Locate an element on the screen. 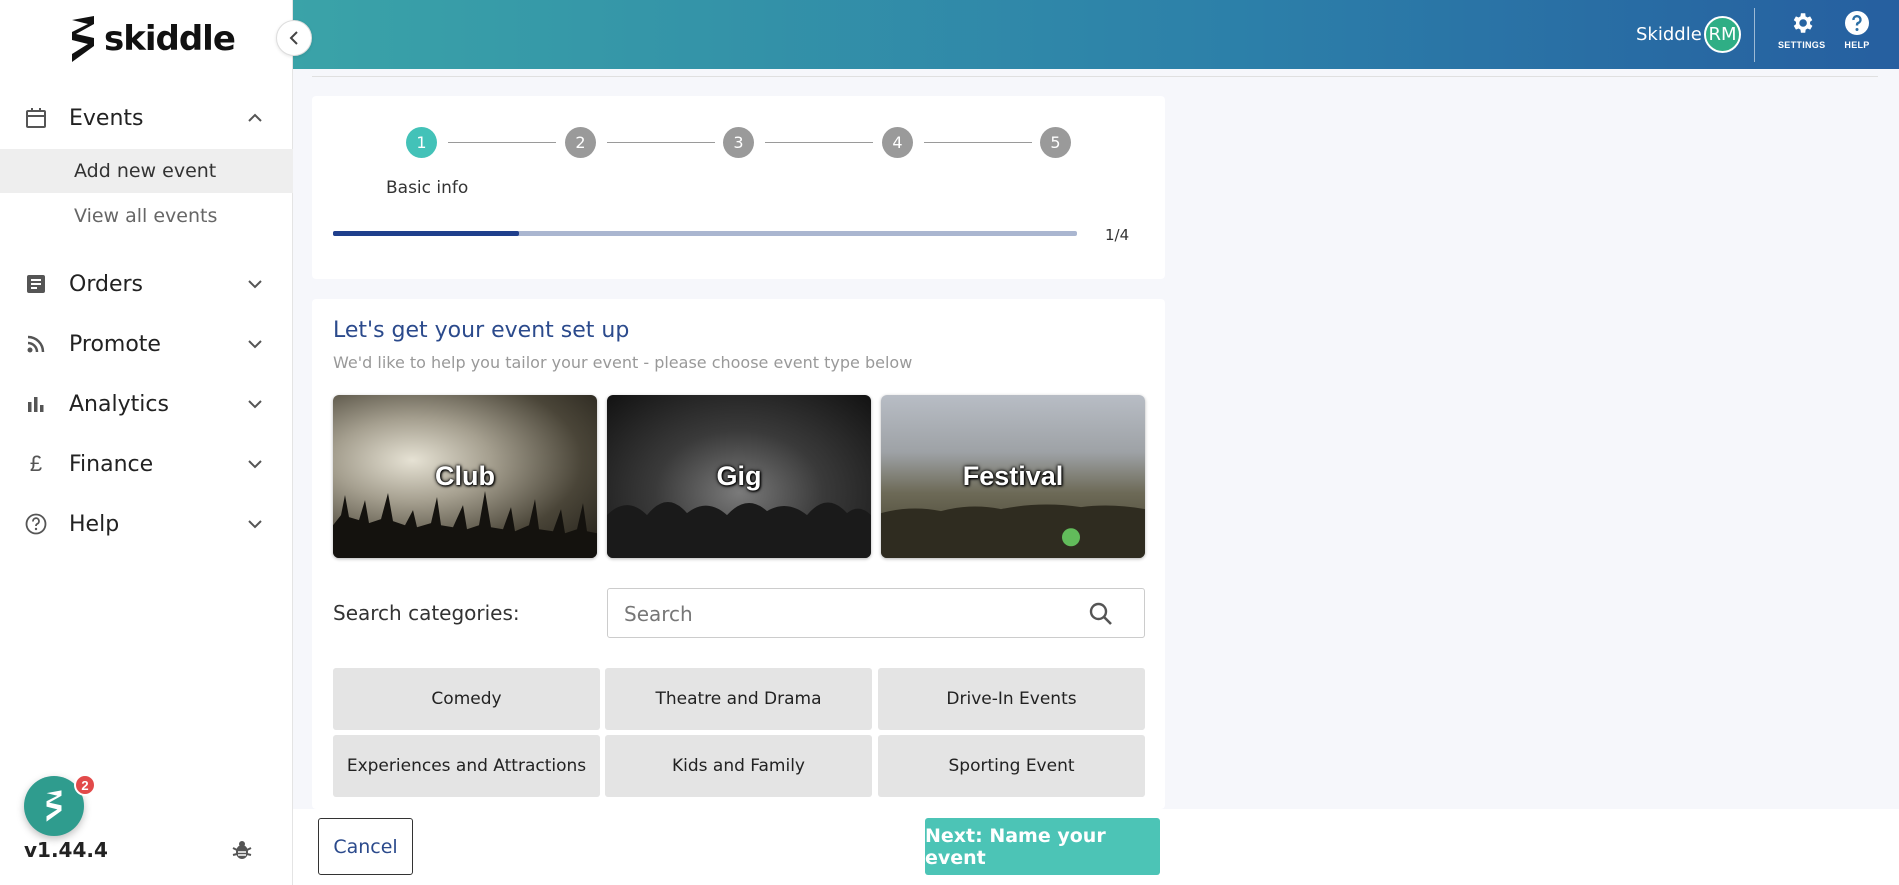 This screenshot has height=885, width=1899. chat-notification-badge: 2 is located at coordinates (85, 785).